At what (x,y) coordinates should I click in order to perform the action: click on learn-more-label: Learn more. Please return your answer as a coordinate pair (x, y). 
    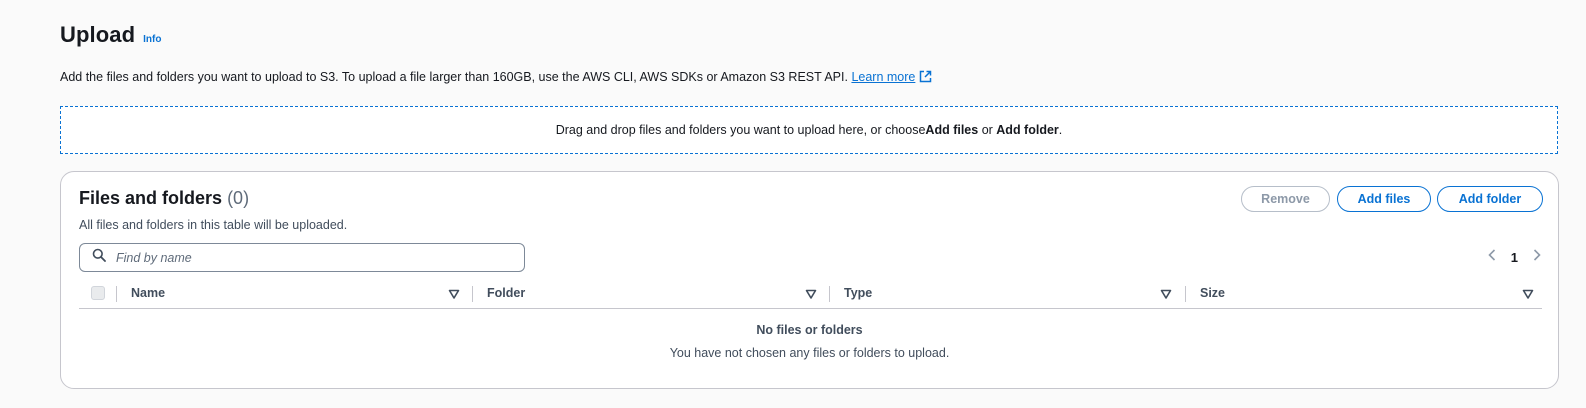
    Looking at the image, I should click on (883, 77).